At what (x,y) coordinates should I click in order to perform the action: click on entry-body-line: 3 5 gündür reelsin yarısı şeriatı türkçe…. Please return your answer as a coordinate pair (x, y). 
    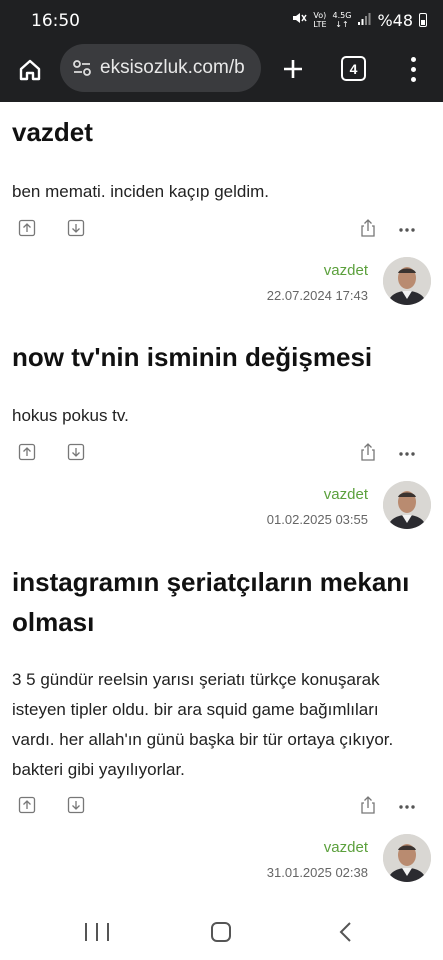
    Looking at the image, I should click on (196, 679).